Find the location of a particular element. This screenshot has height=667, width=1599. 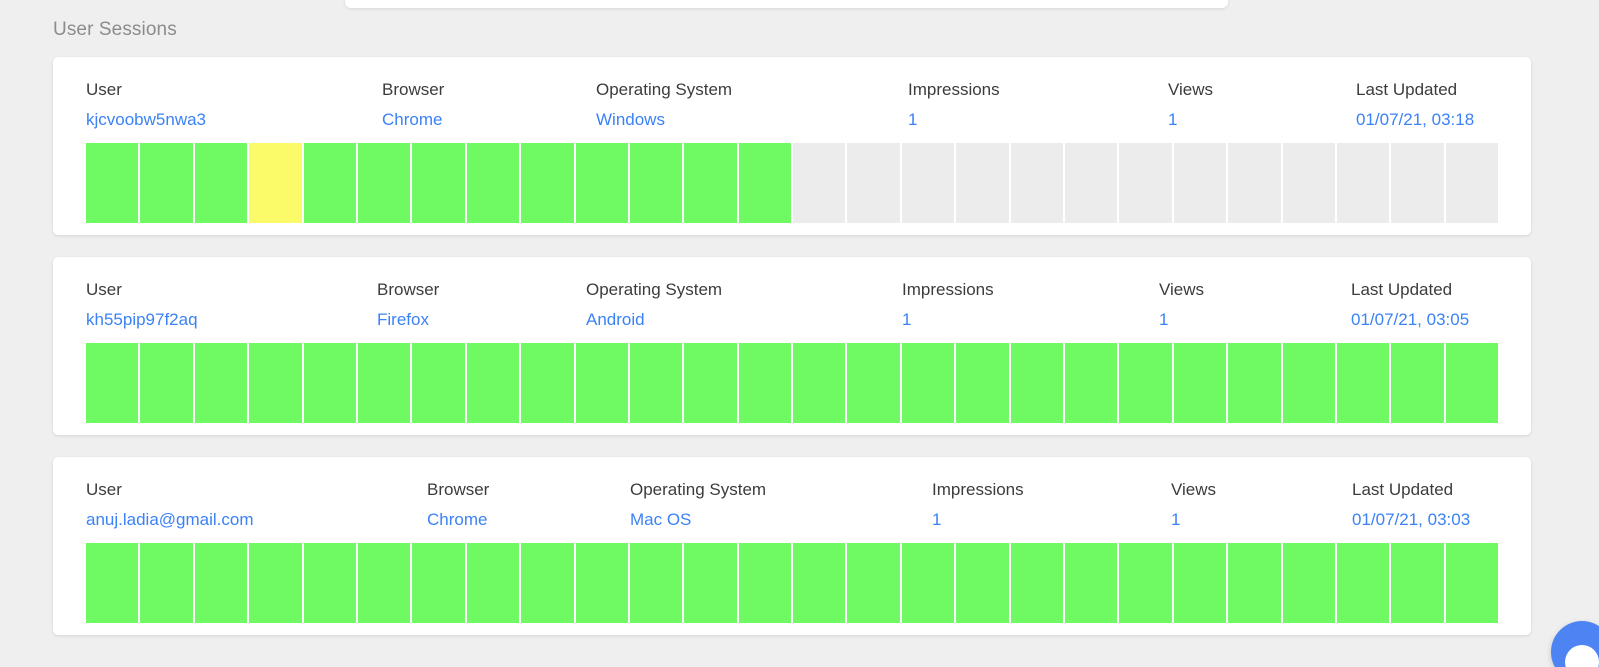

column-value-browser: Firefox is located at coordinates (408, 319).